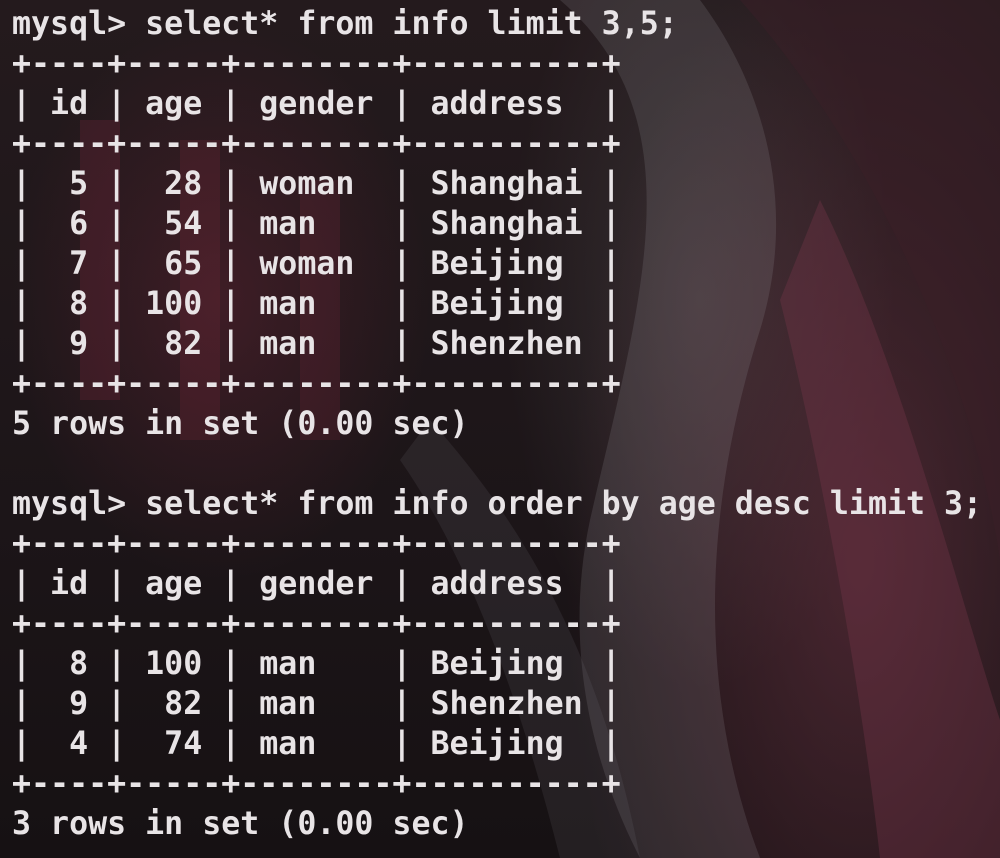 The image size is (1000, 858). Describe the element at coordinates (316, 184) in the screenshot. I see `terminal-line: | 5 | 28 | woman | Shanghai |` at that location.